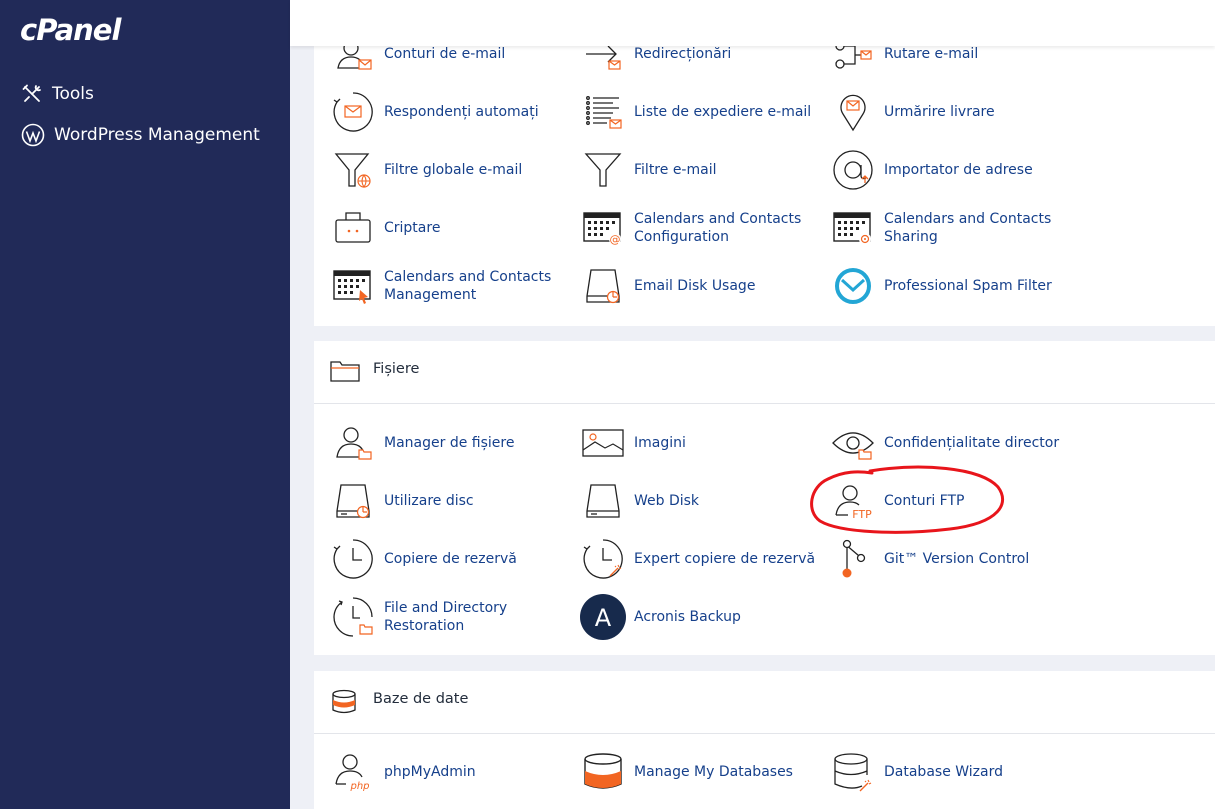 The image size is (1215, 809). I want to click on web-disk-icon, so click(603, 501).